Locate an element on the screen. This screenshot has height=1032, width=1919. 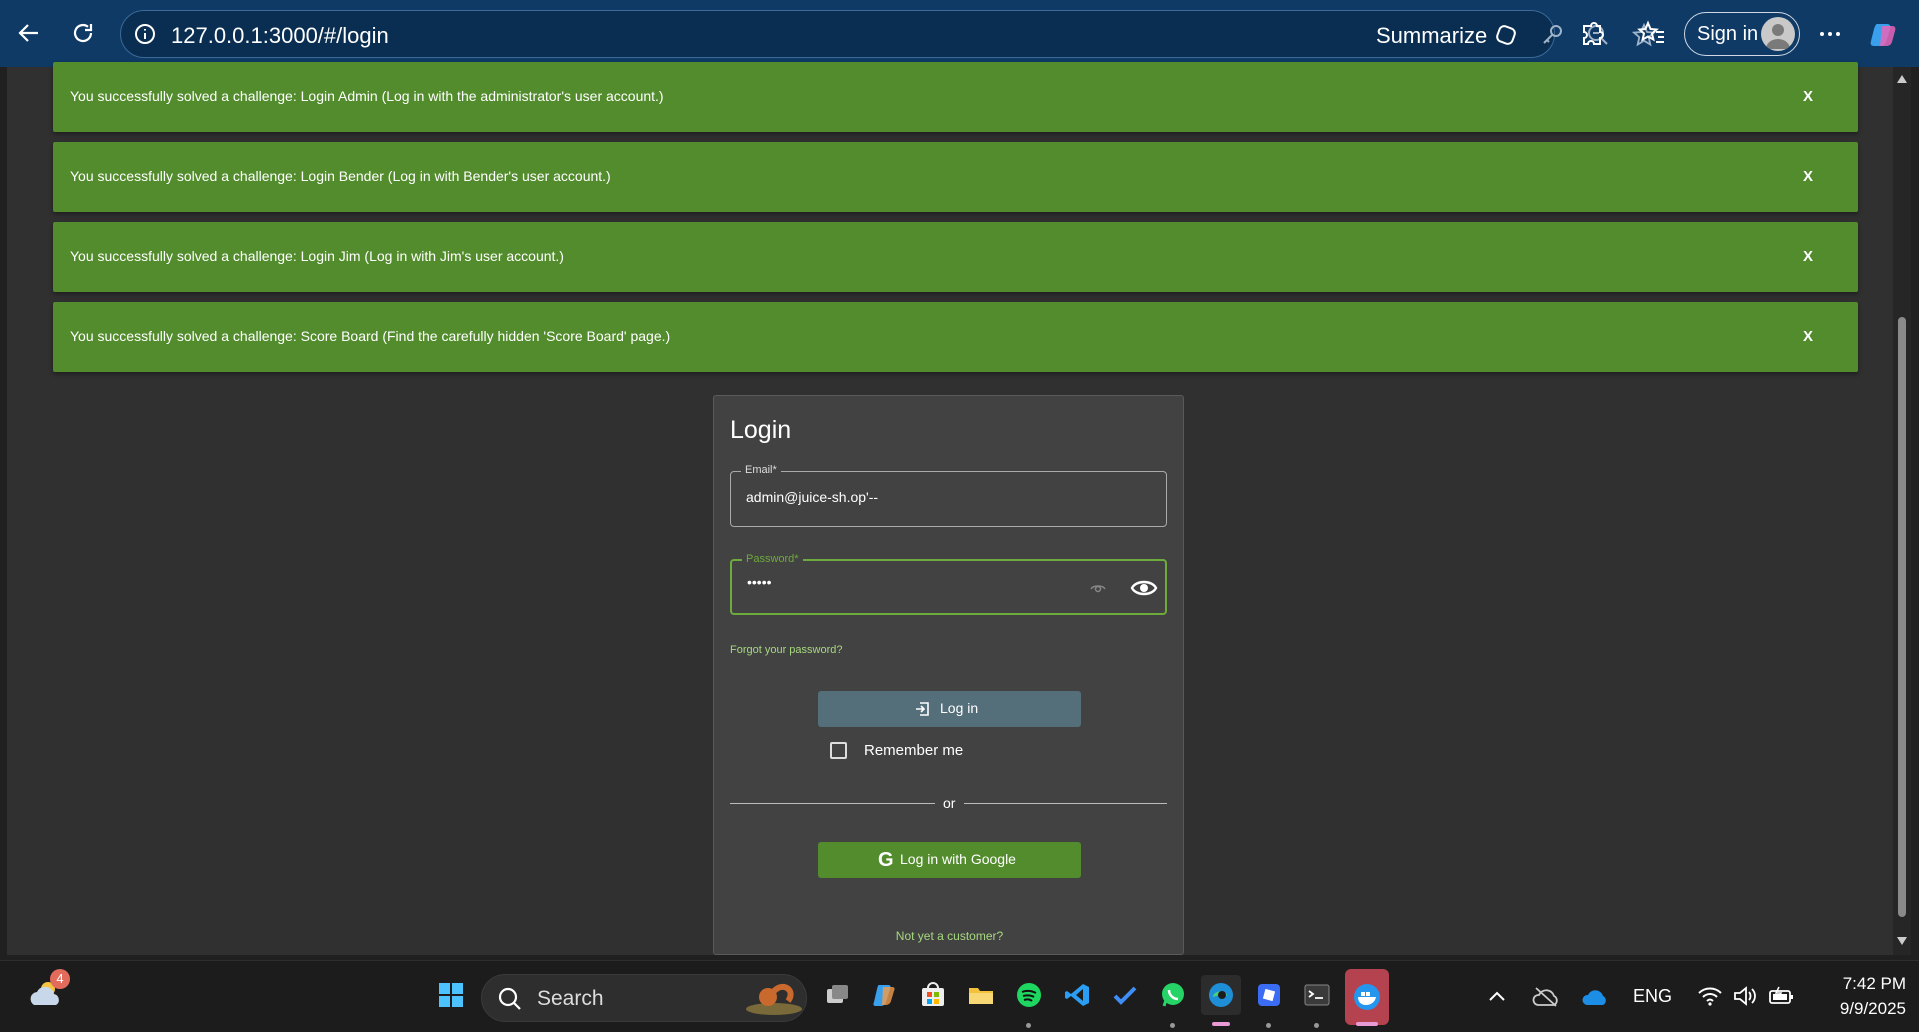
store-app is located at coordinates (933, 995).